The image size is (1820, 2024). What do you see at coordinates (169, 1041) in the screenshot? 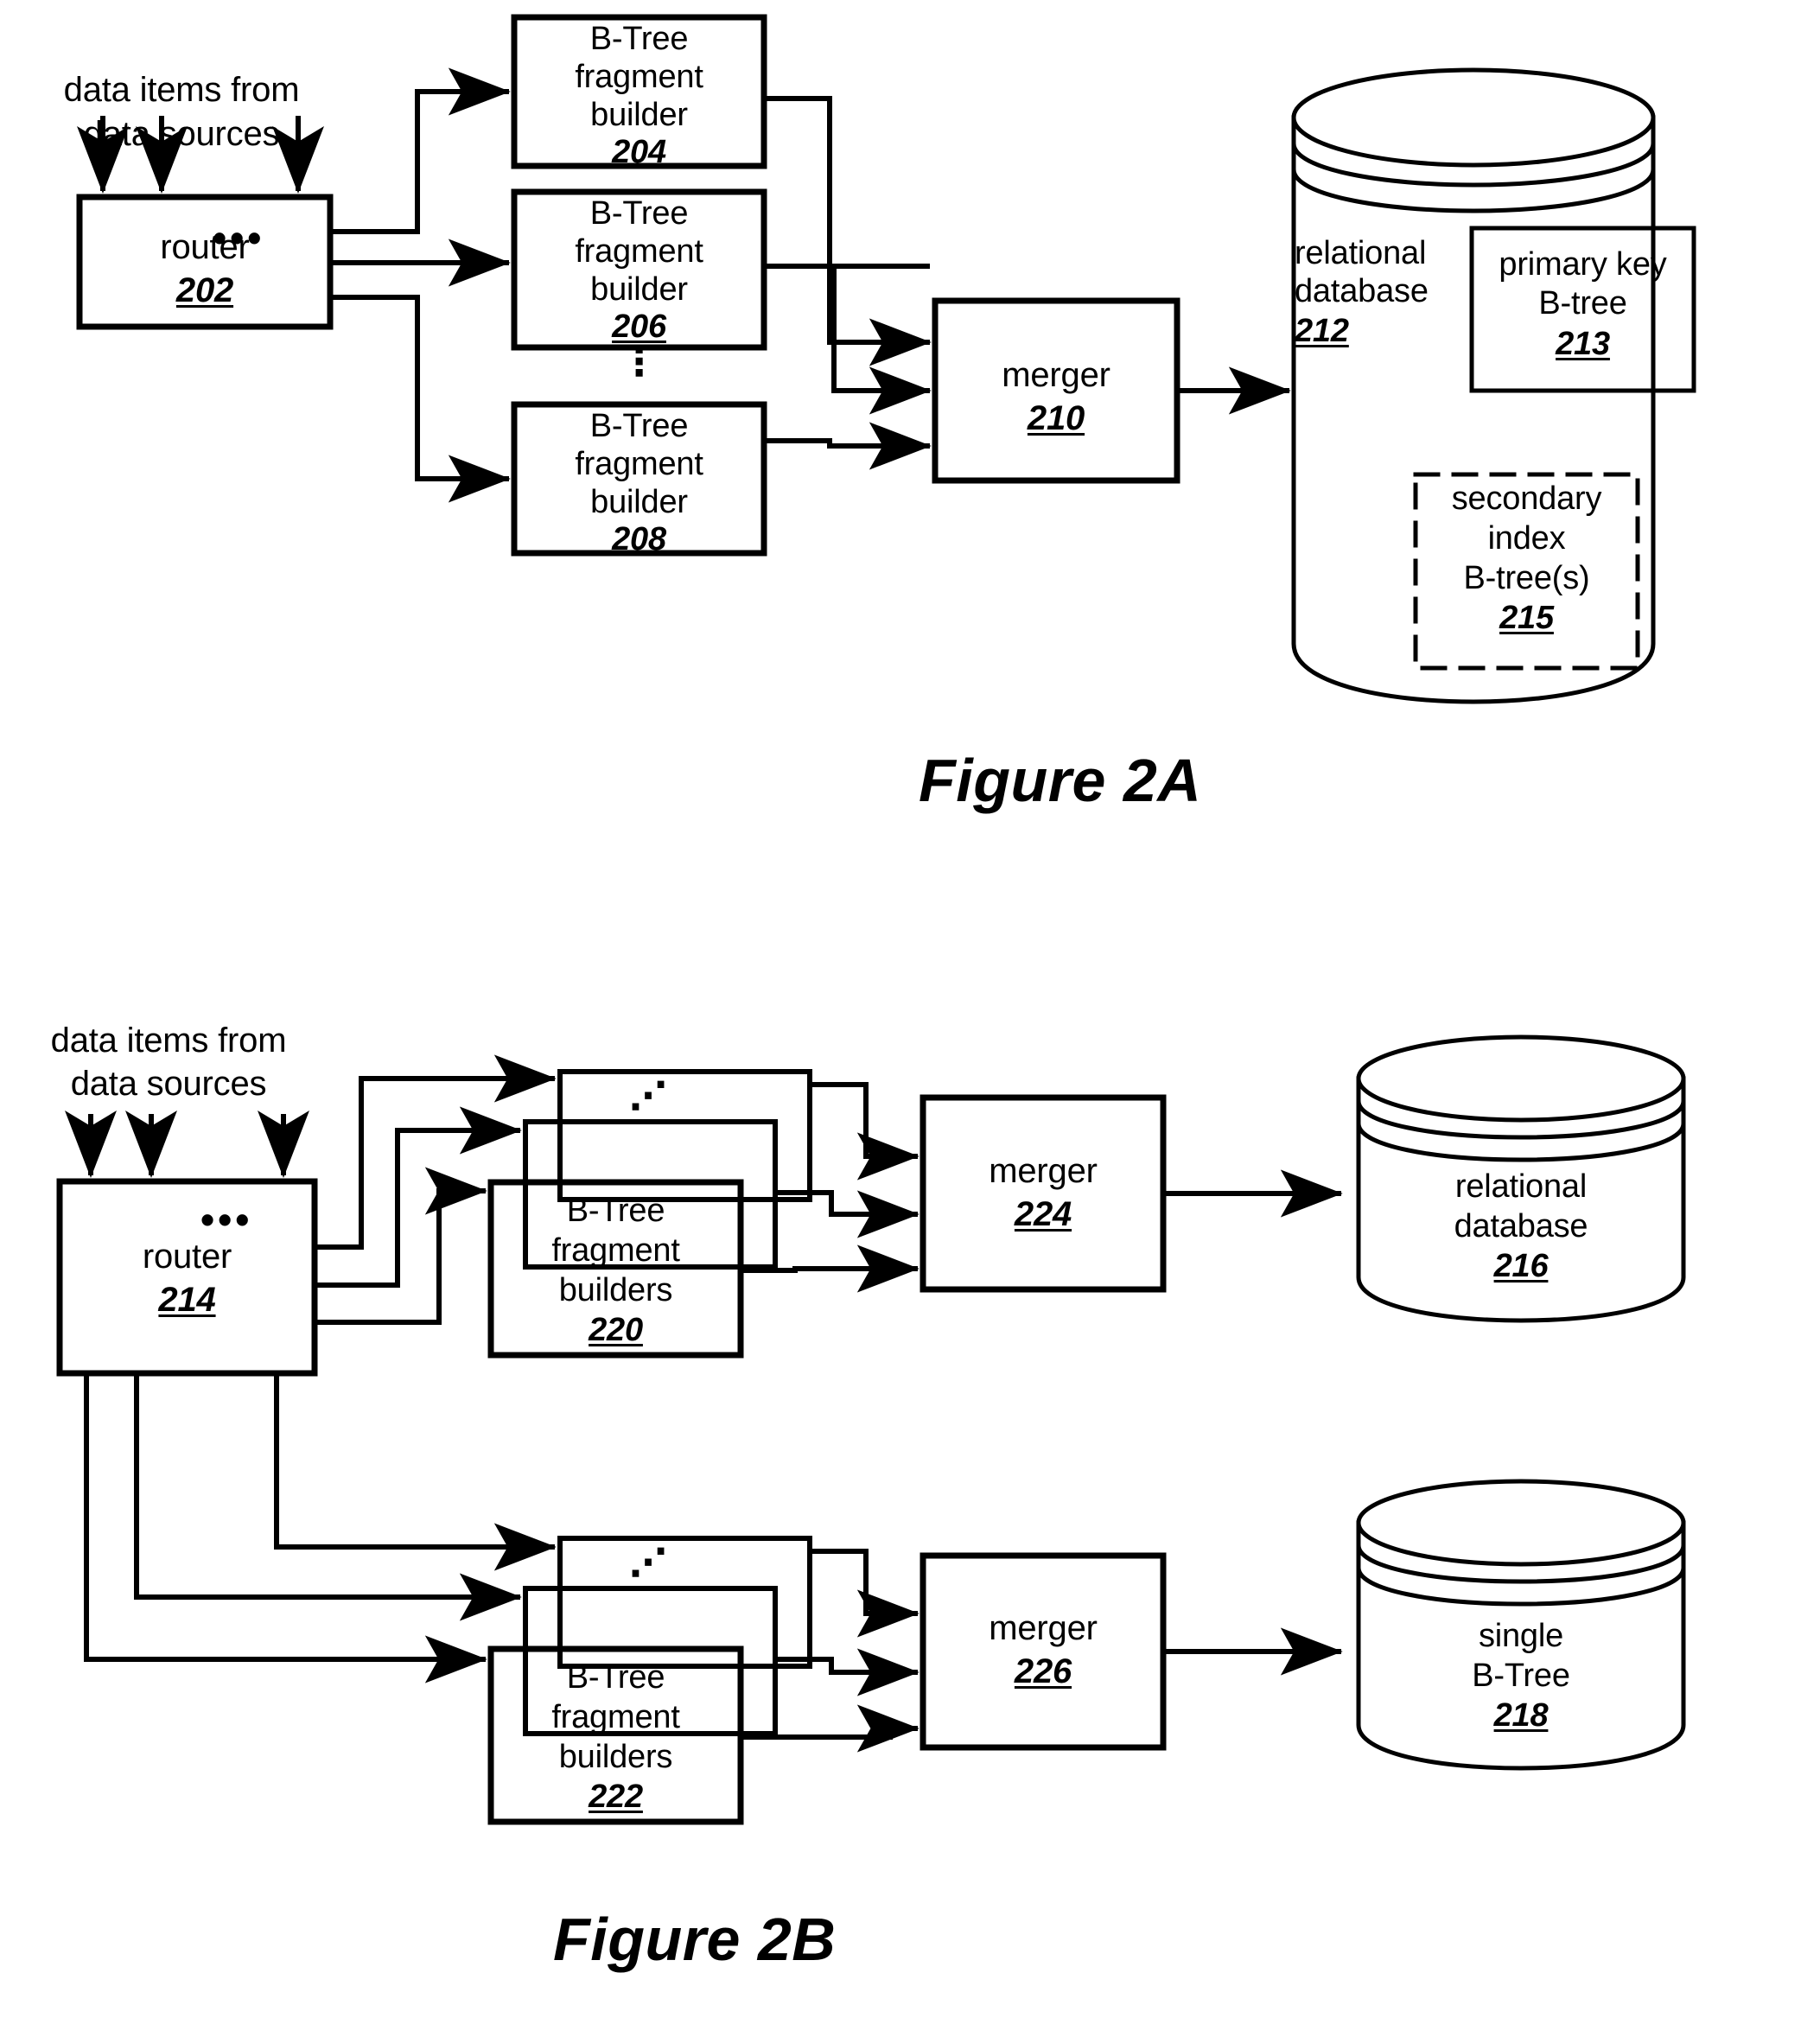
I see `fig2b-input-label-line1: data items from` at bounding box center [169, 1041].